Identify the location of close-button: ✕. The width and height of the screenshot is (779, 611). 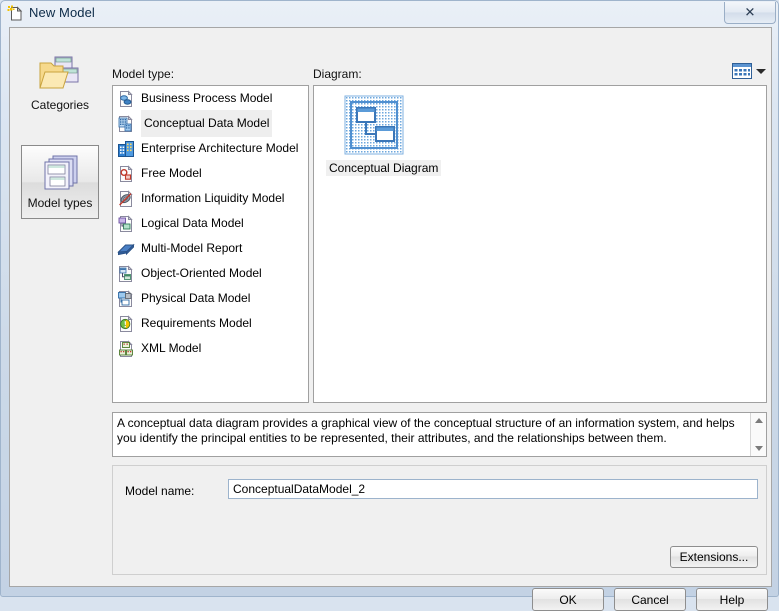
(750, 13).